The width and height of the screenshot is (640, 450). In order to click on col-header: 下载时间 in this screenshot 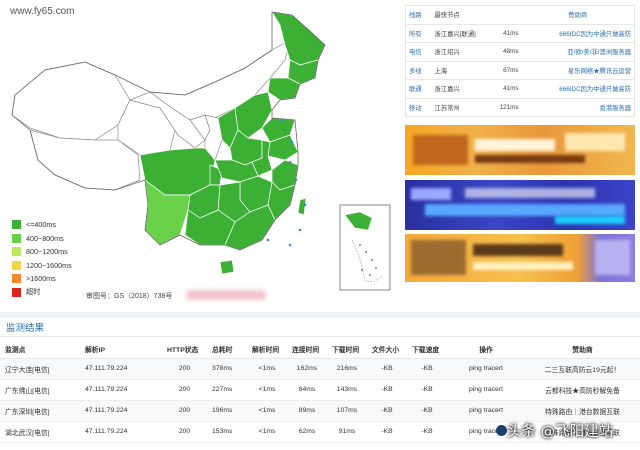, I will do `click(347, 349)`.